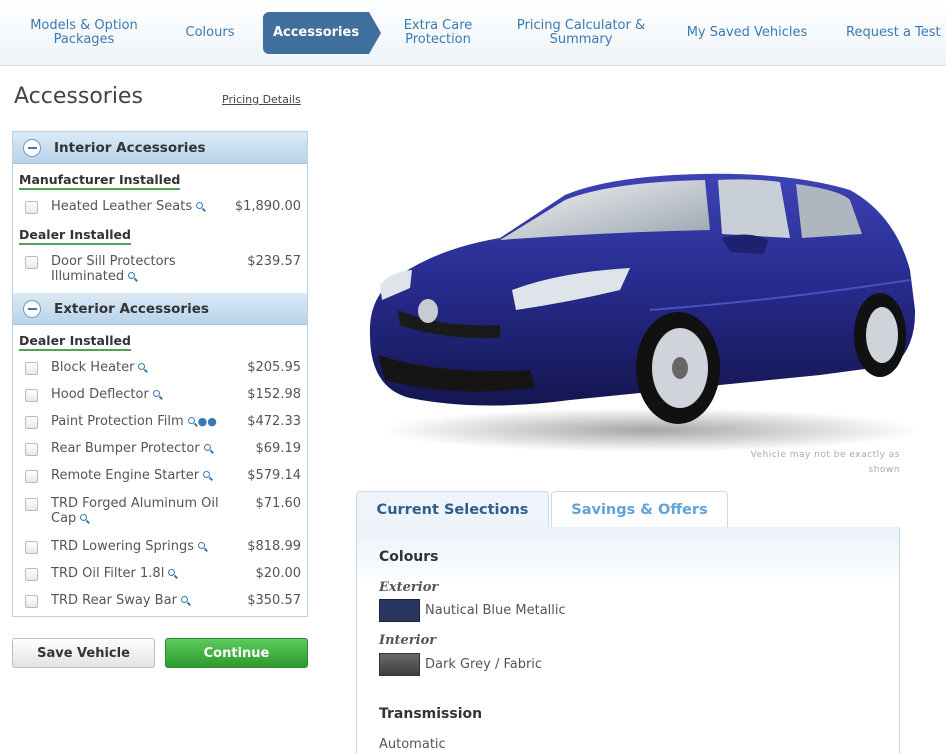  I want to click on item-price: $818.99, so click(274, 546).